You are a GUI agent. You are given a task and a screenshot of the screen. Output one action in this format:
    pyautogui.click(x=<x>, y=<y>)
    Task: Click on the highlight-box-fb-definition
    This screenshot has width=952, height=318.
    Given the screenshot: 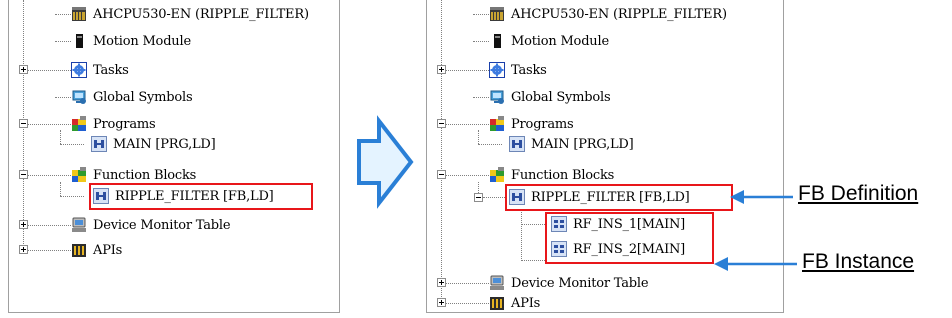 What is the action you would take?
    pyautogui.click(x=619, y=197)
    